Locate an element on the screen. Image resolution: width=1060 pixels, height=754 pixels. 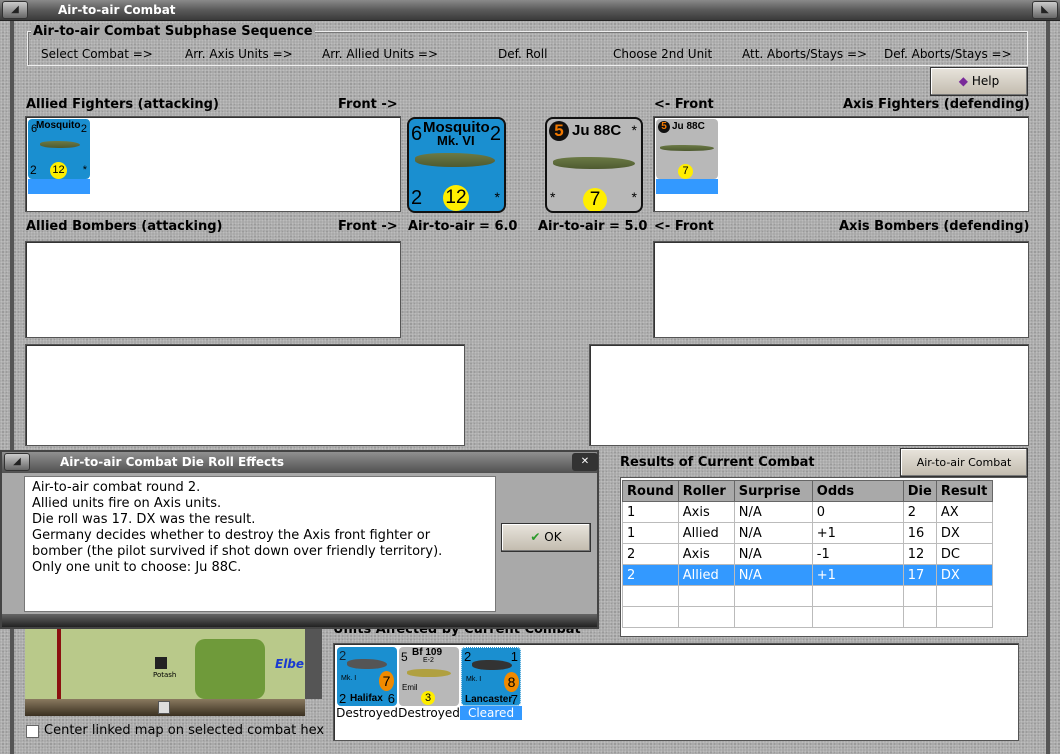
window-titlebar: ◢ Air-to-air Combat ◣ is located at coordinates (530, 10).